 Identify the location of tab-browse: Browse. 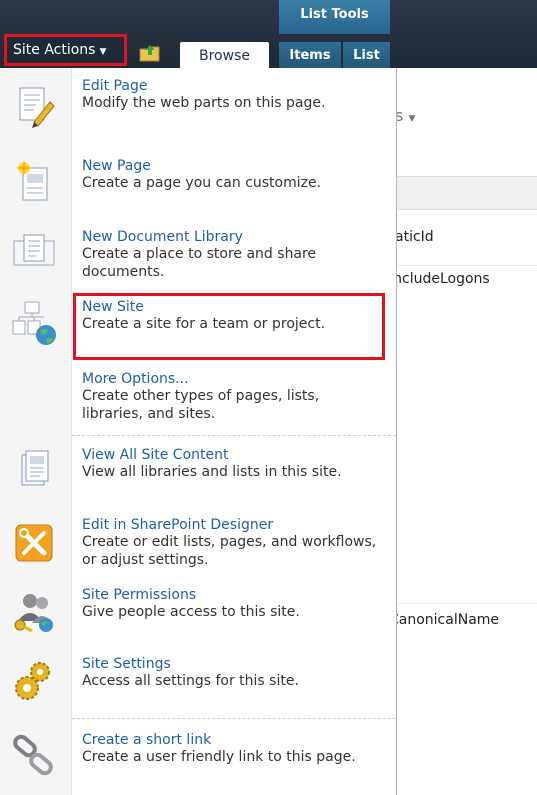
(224, 55).